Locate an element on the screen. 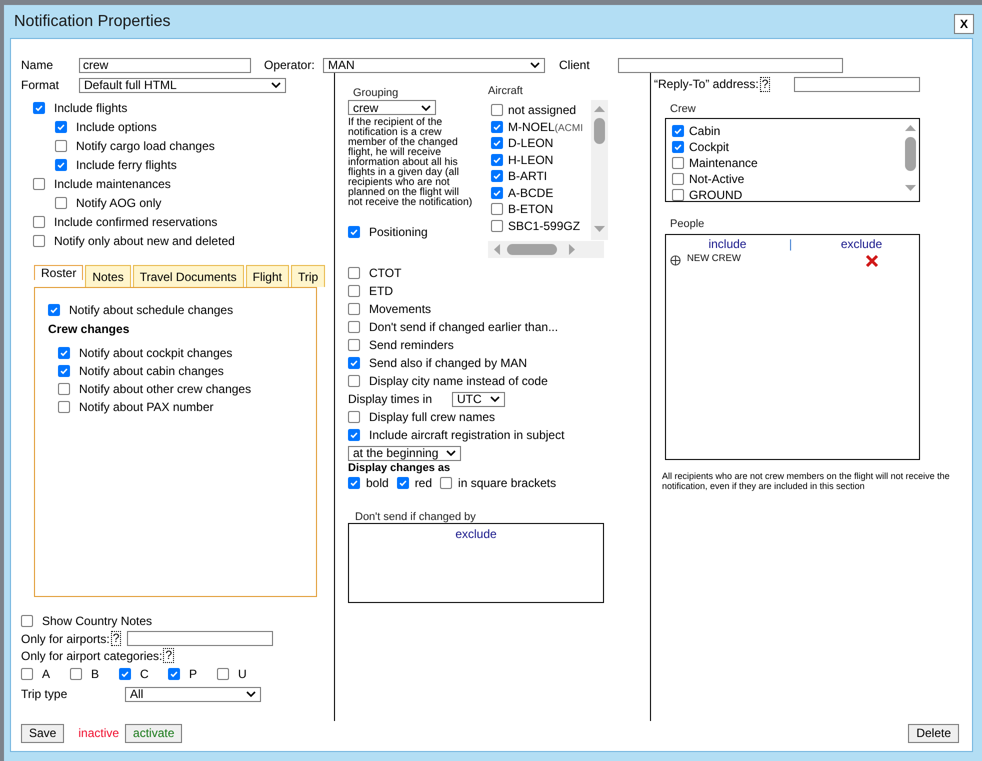  format-select: Default full HTML is located at coordinates (182, 85).